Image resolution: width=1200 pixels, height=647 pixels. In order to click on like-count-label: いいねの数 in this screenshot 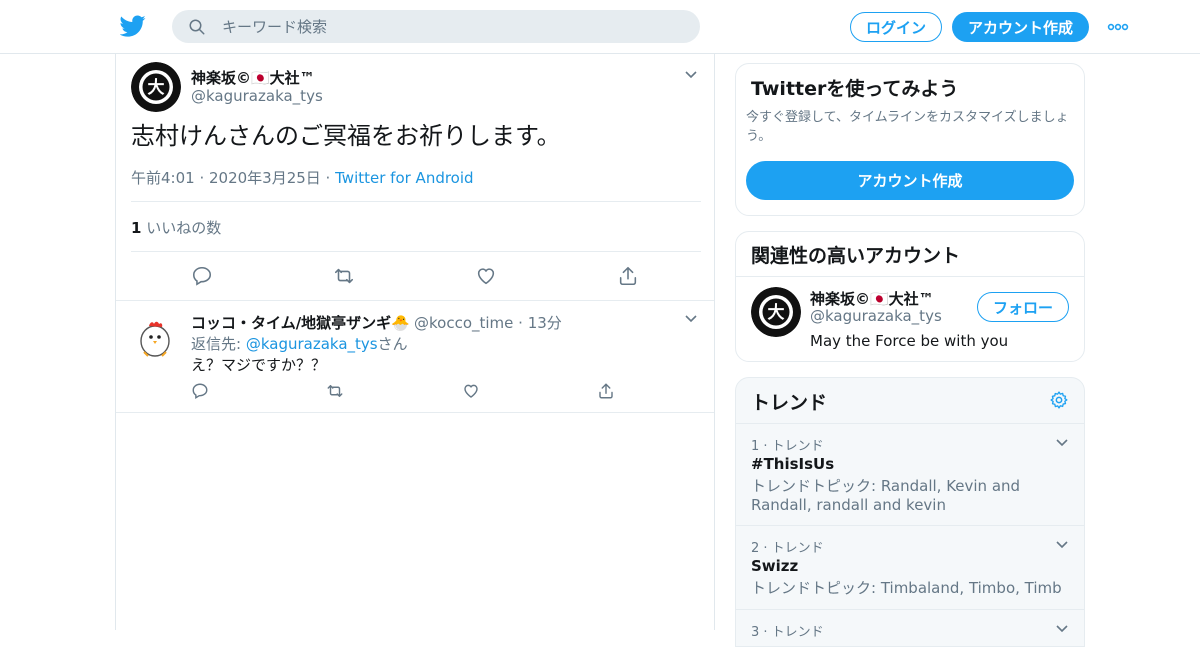, I will do `click(184, 228)`.